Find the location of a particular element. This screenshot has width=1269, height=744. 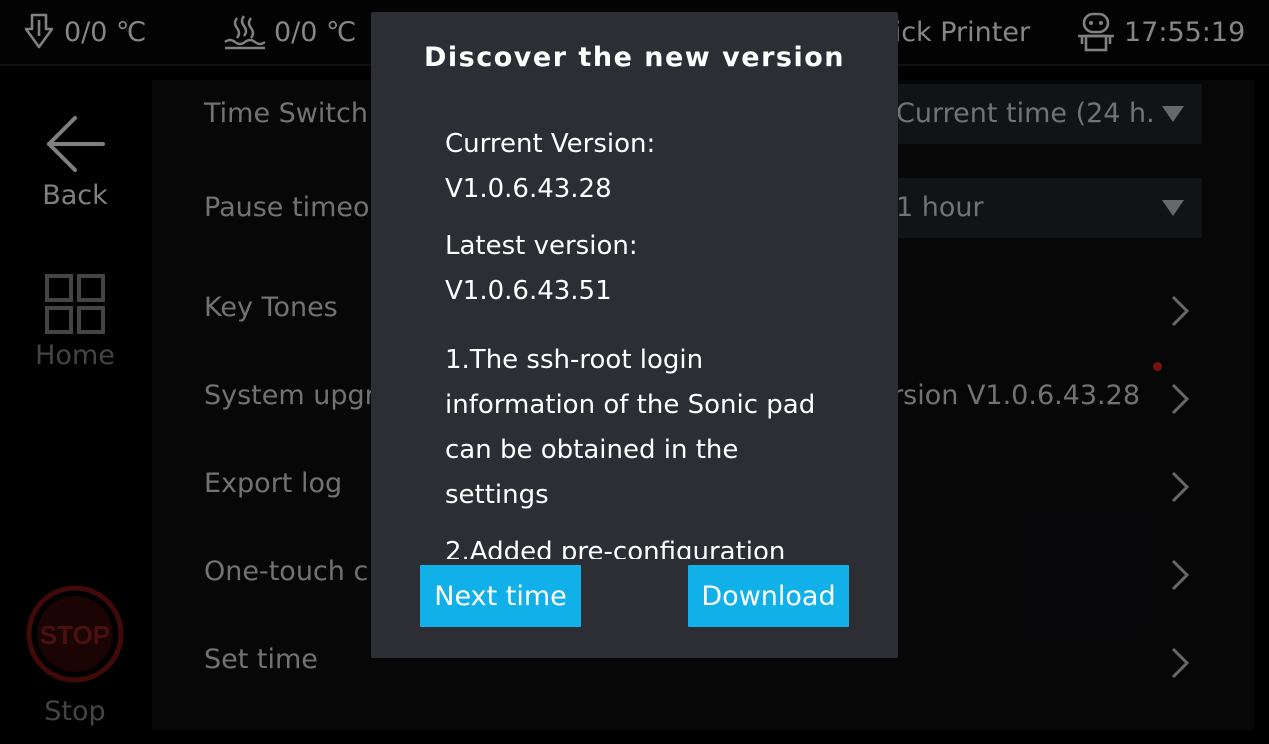

dialog-title: Discover the new version is located at coordinates (634, 57).